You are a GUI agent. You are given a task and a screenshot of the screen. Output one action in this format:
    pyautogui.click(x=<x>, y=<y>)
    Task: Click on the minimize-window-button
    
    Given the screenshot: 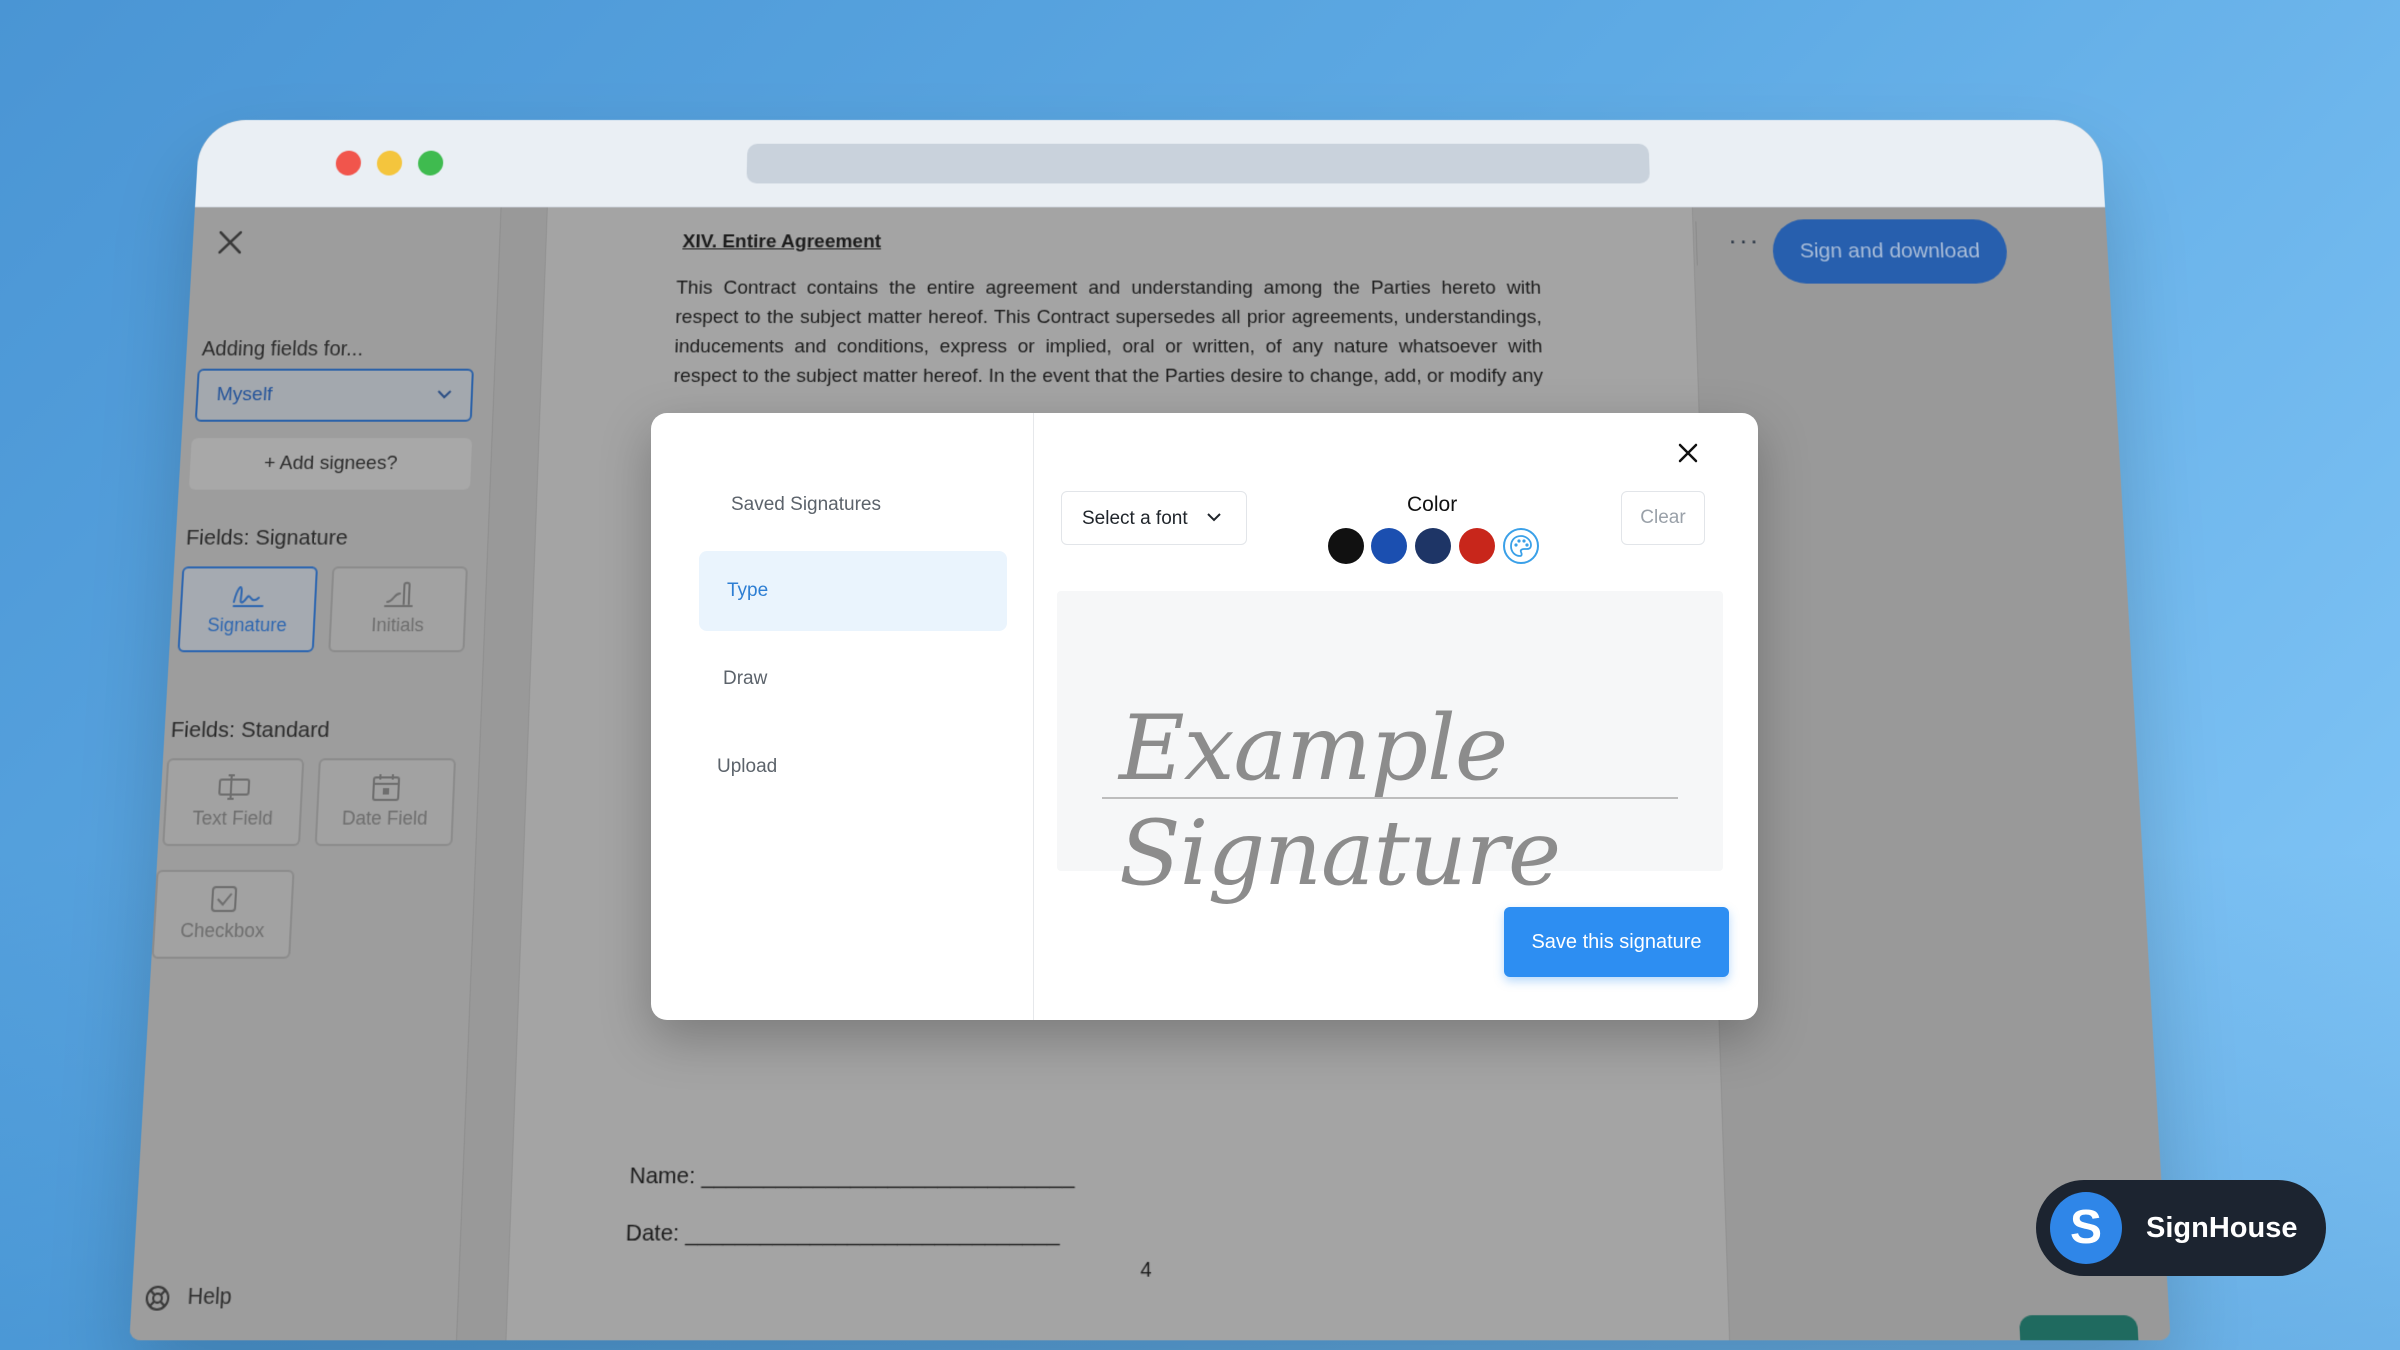 What is the action you would take?
    pyautogui.click(x=389, y=163)
    